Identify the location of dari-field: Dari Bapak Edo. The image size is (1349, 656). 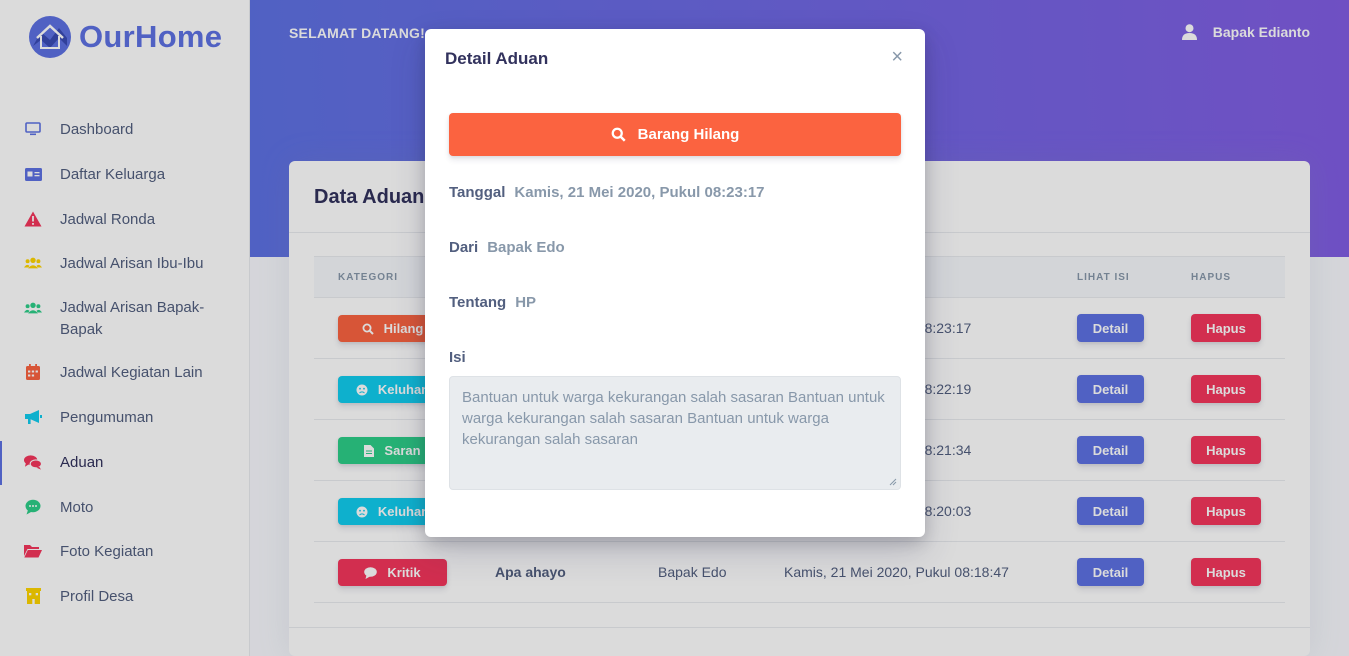
(507, 247).